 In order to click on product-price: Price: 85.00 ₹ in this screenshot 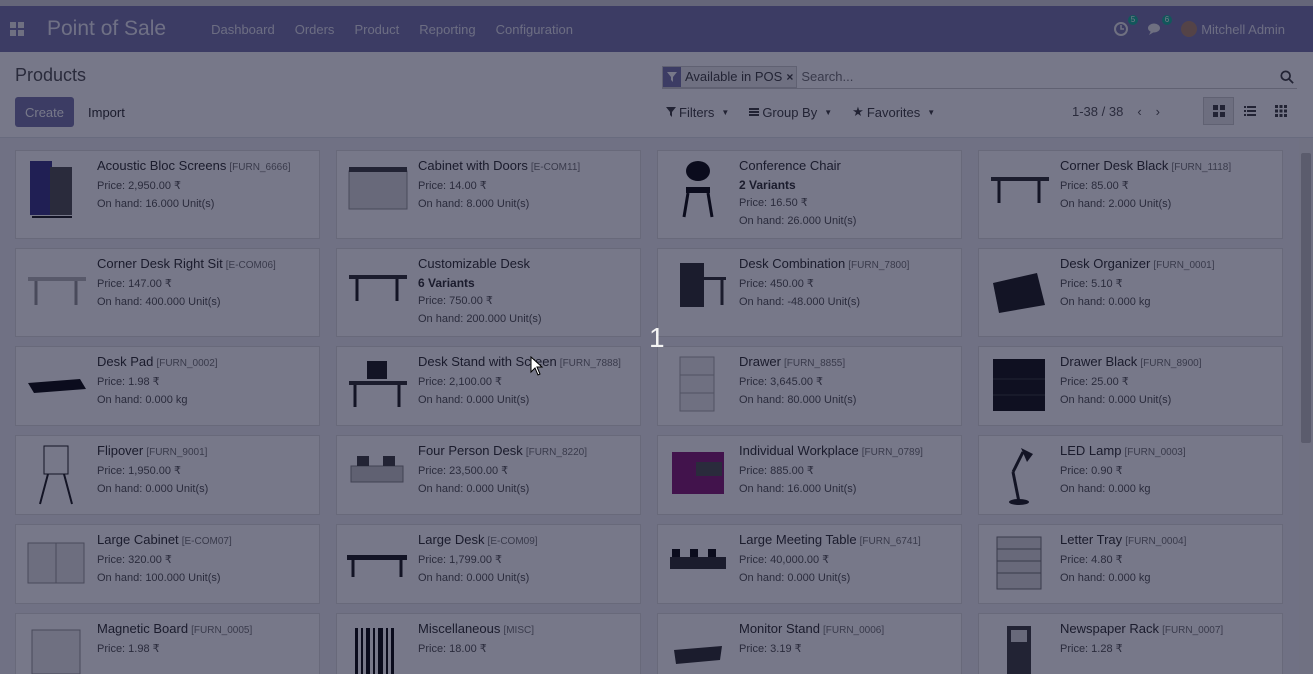, I will do `click(1094, 186)`.